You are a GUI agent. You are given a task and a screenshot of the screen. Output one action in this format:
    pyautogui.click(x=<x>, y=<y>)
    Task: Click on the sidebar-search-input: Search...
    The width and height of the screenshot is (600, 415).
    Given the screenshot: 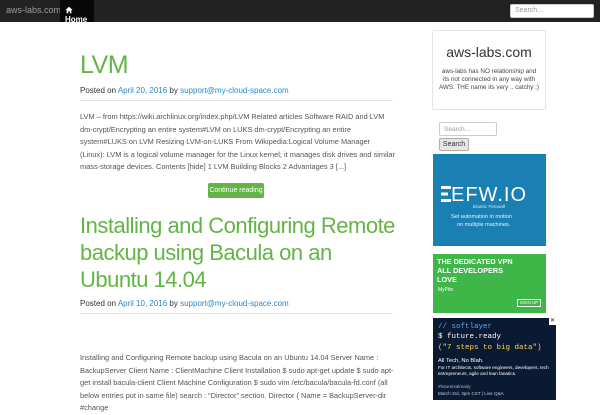 What is the action you would take?
    pyautogui.click(x=468, y=129)
    